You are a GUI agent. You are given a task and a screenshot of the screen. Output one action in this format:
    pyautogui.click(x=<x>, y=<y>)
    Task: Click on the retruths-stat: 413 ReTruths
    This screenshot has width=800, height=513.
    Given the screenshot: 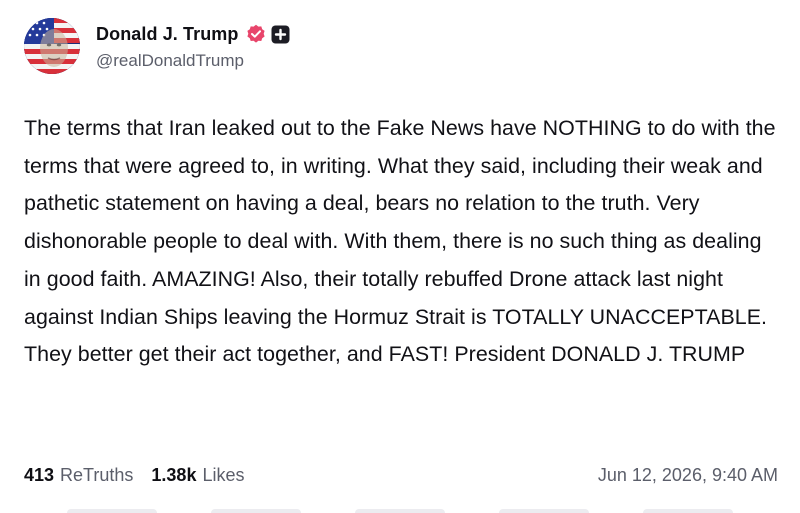 What is the action you would take?
    pyautogui.click(x=78, y=475)
    